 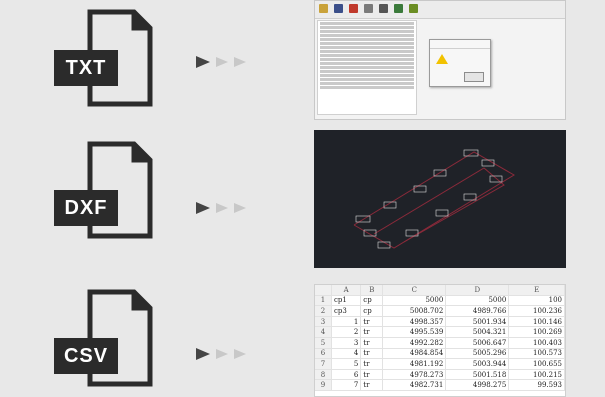 I want to click on row-number: 6, so click(x=323, y=354).